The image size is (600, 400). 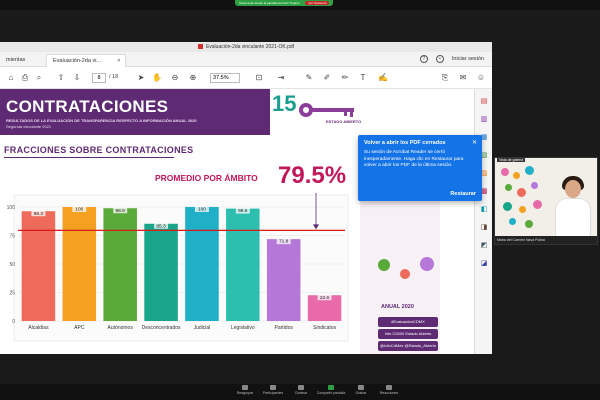 What do you see at coordinates (389, 390) in the screenshot?
I see `zoom-control-reactions: Reacciones` at bounding box center [389, 390].